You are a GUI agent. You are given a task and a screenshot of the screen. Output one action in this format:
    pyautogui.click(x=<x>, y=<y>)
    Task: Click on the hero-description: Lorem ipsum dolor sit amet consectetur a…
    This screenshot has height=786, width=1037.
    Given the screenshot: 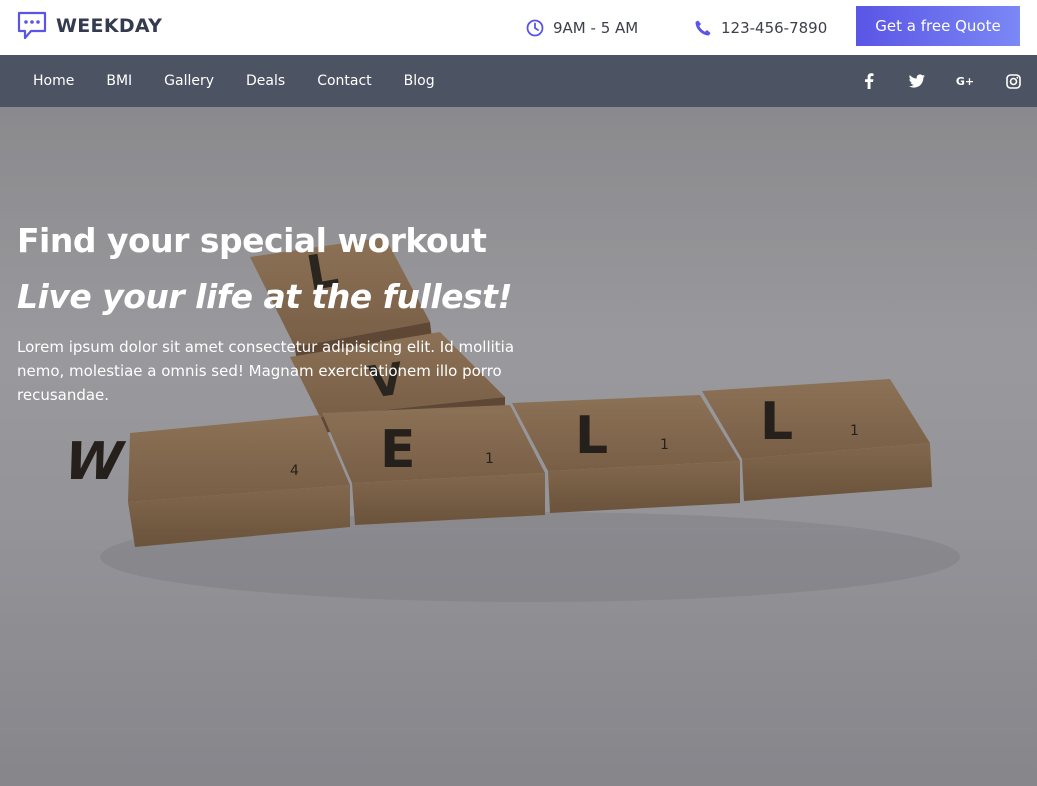 What is the action you would take?
    pyautogui.click(x=266, y=371)
    